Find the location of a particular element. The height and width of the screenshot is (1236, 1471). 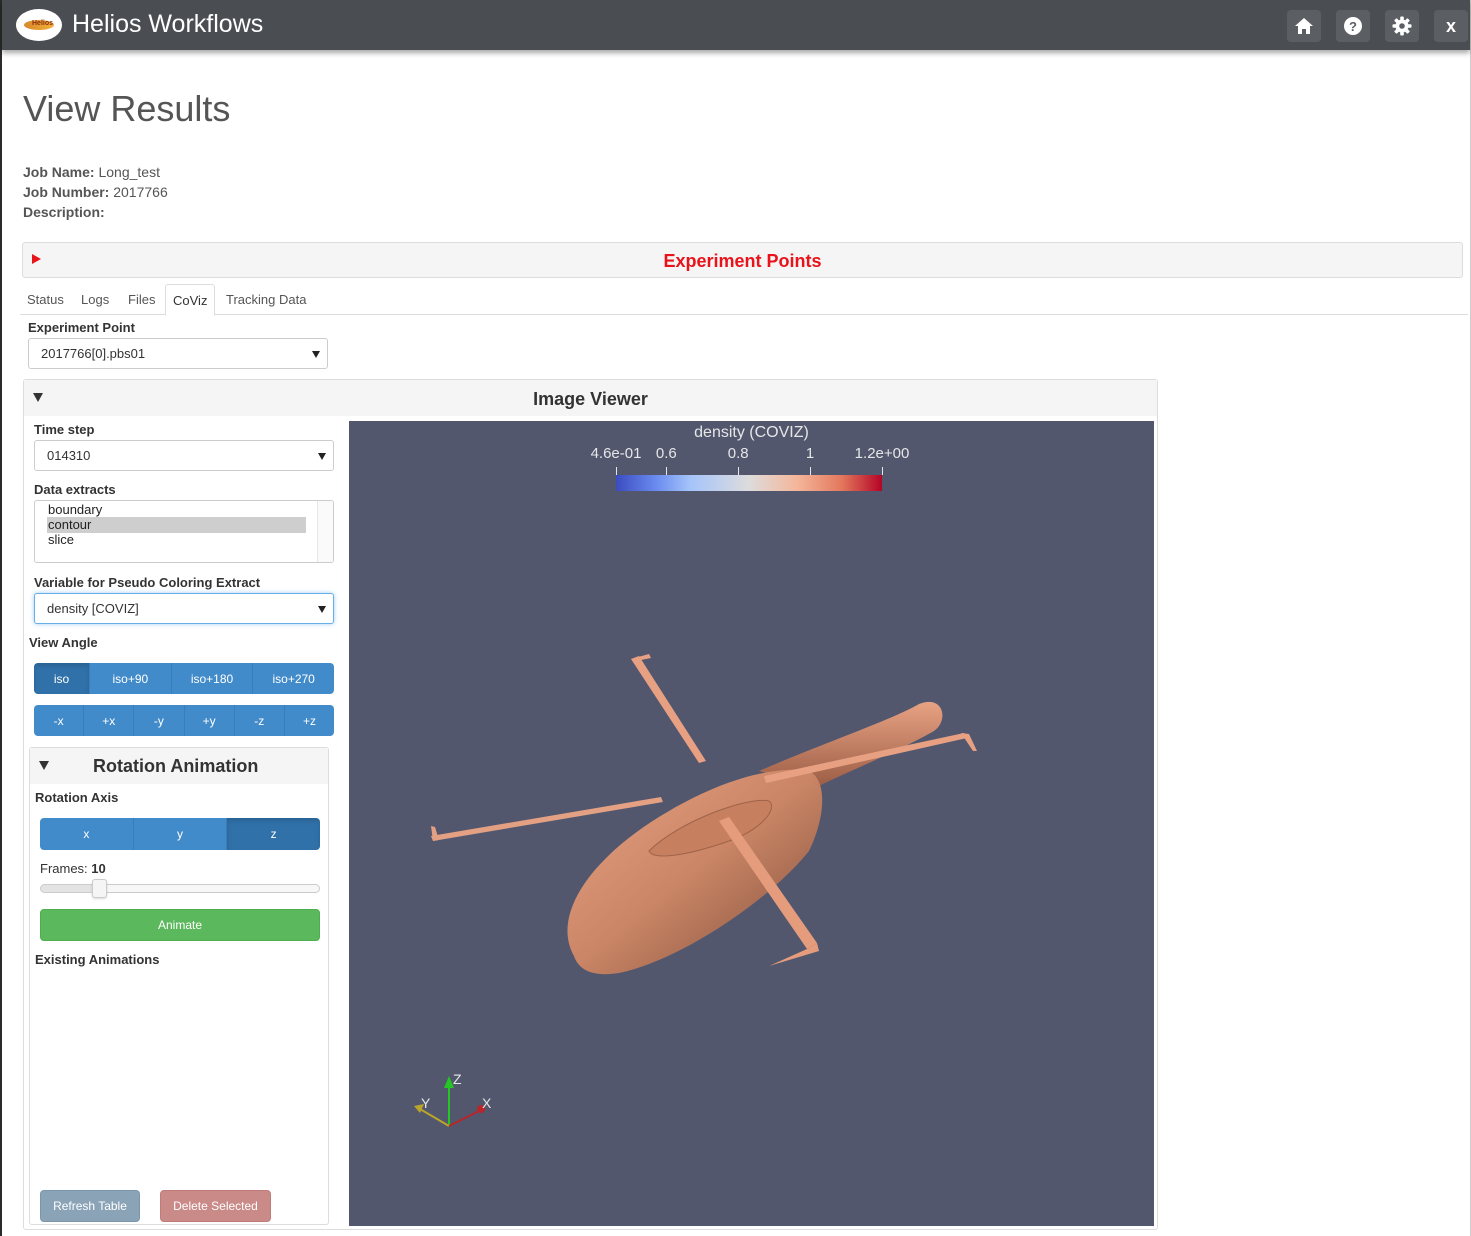

image-viewer-title: Image Viewer is located at coordinates (590, 399).